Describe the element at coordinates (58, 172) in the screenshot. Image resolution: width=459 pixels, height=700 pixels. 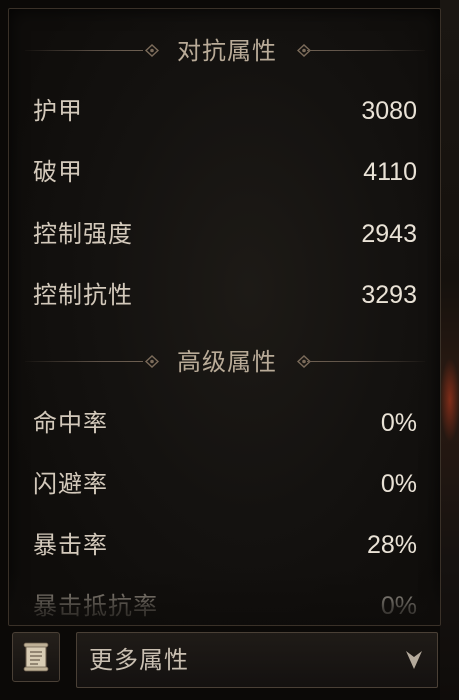
I see `stat-label: 破甲` at that location.